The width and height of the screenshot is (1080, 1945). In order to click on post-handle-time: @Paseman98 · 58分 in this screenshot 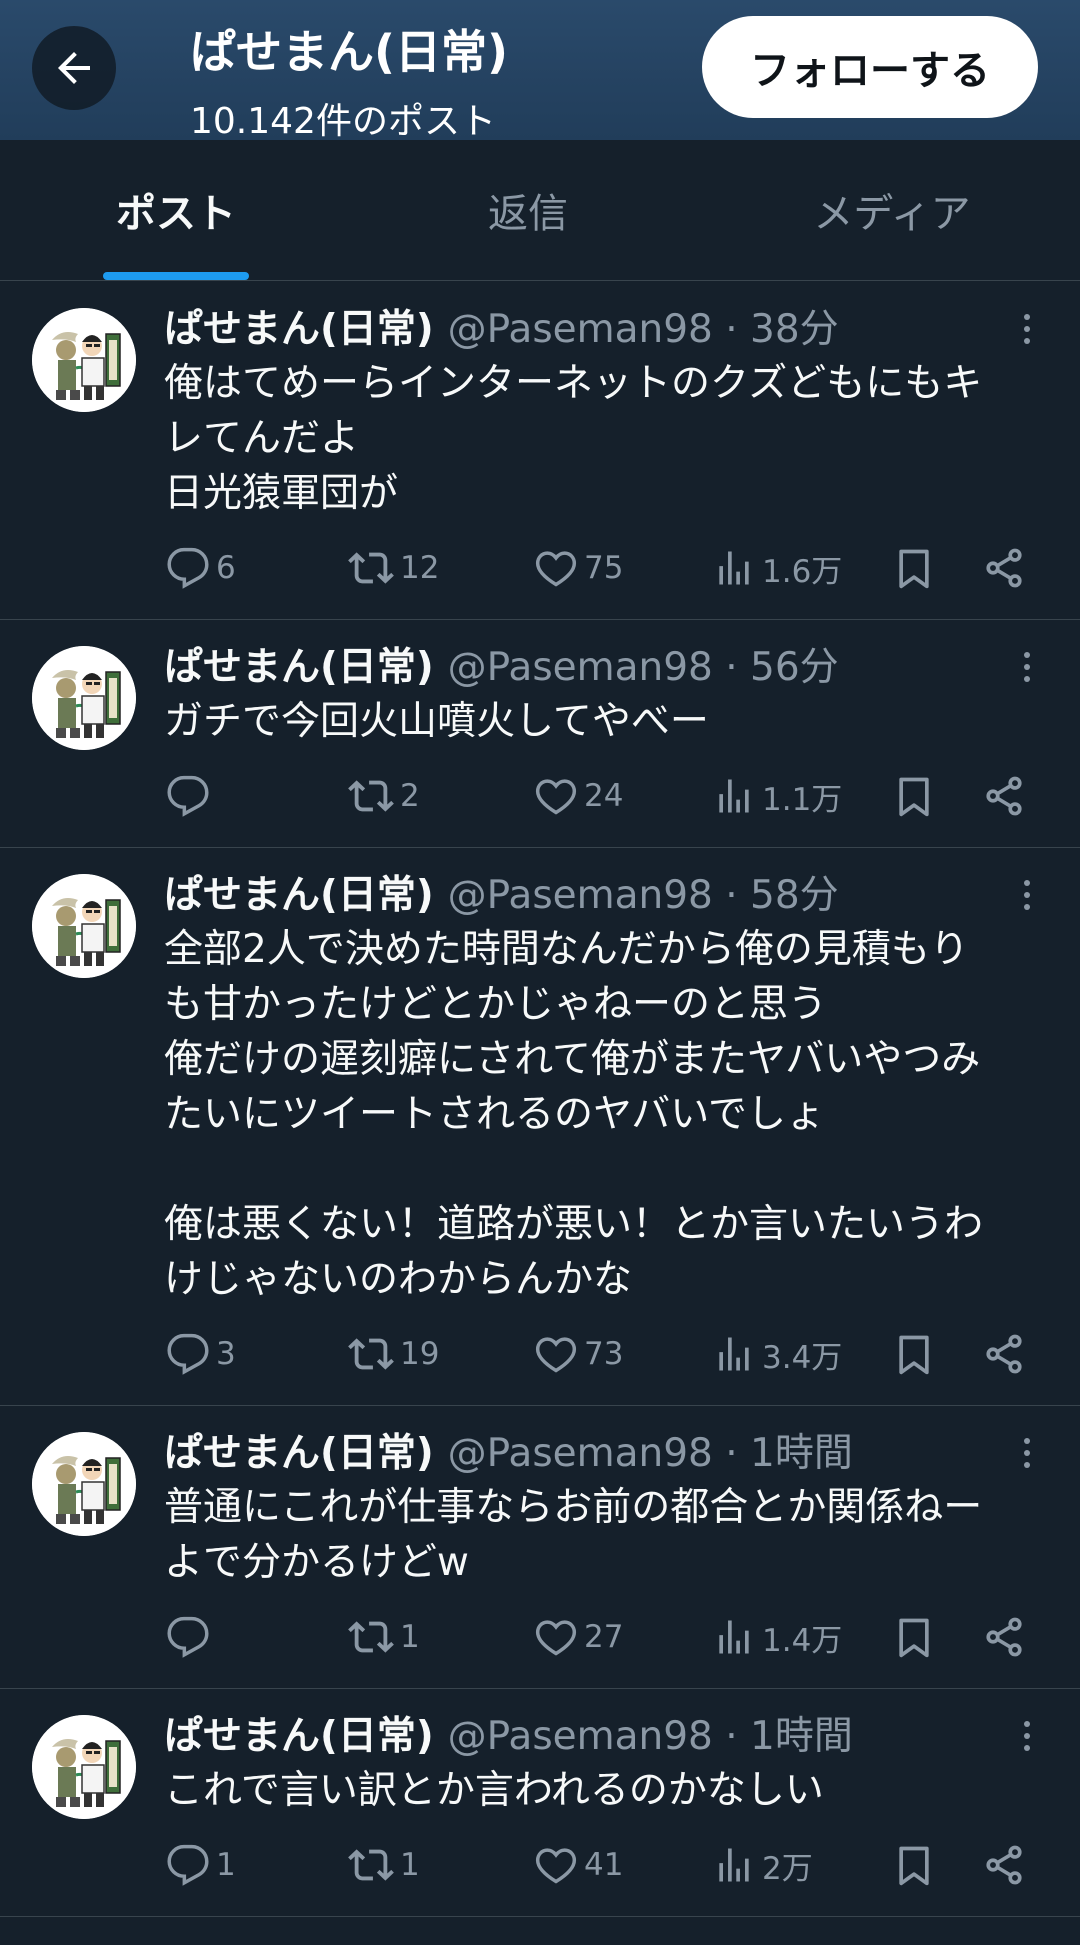, I will do `click(643, 895)`.